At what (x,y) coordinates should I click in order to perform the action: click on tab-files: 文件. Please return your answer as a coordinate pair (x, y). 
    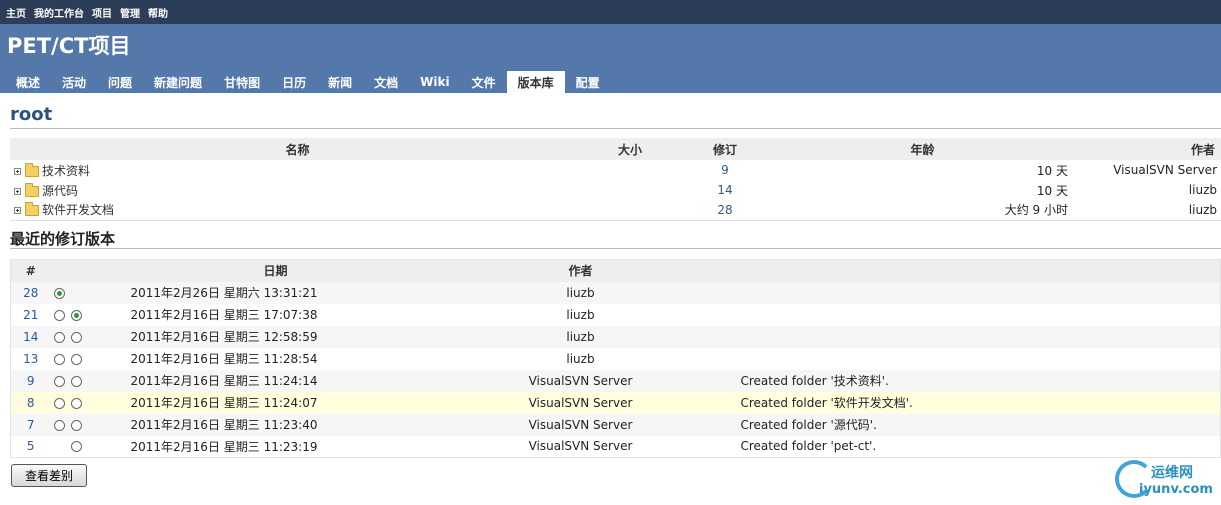
    Looking at the image, I should click on (484, 82).